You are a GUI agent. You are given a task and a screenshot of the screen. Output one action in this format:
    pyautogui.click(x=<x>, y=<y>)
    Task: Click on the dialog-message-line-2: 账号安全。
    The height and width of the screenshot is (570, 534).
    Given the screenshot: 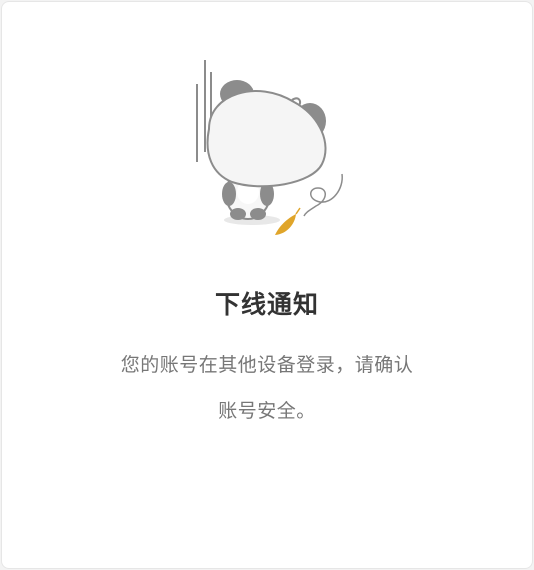 What is the action you would take?
    pyautogui.click(x=267, y=411)
    